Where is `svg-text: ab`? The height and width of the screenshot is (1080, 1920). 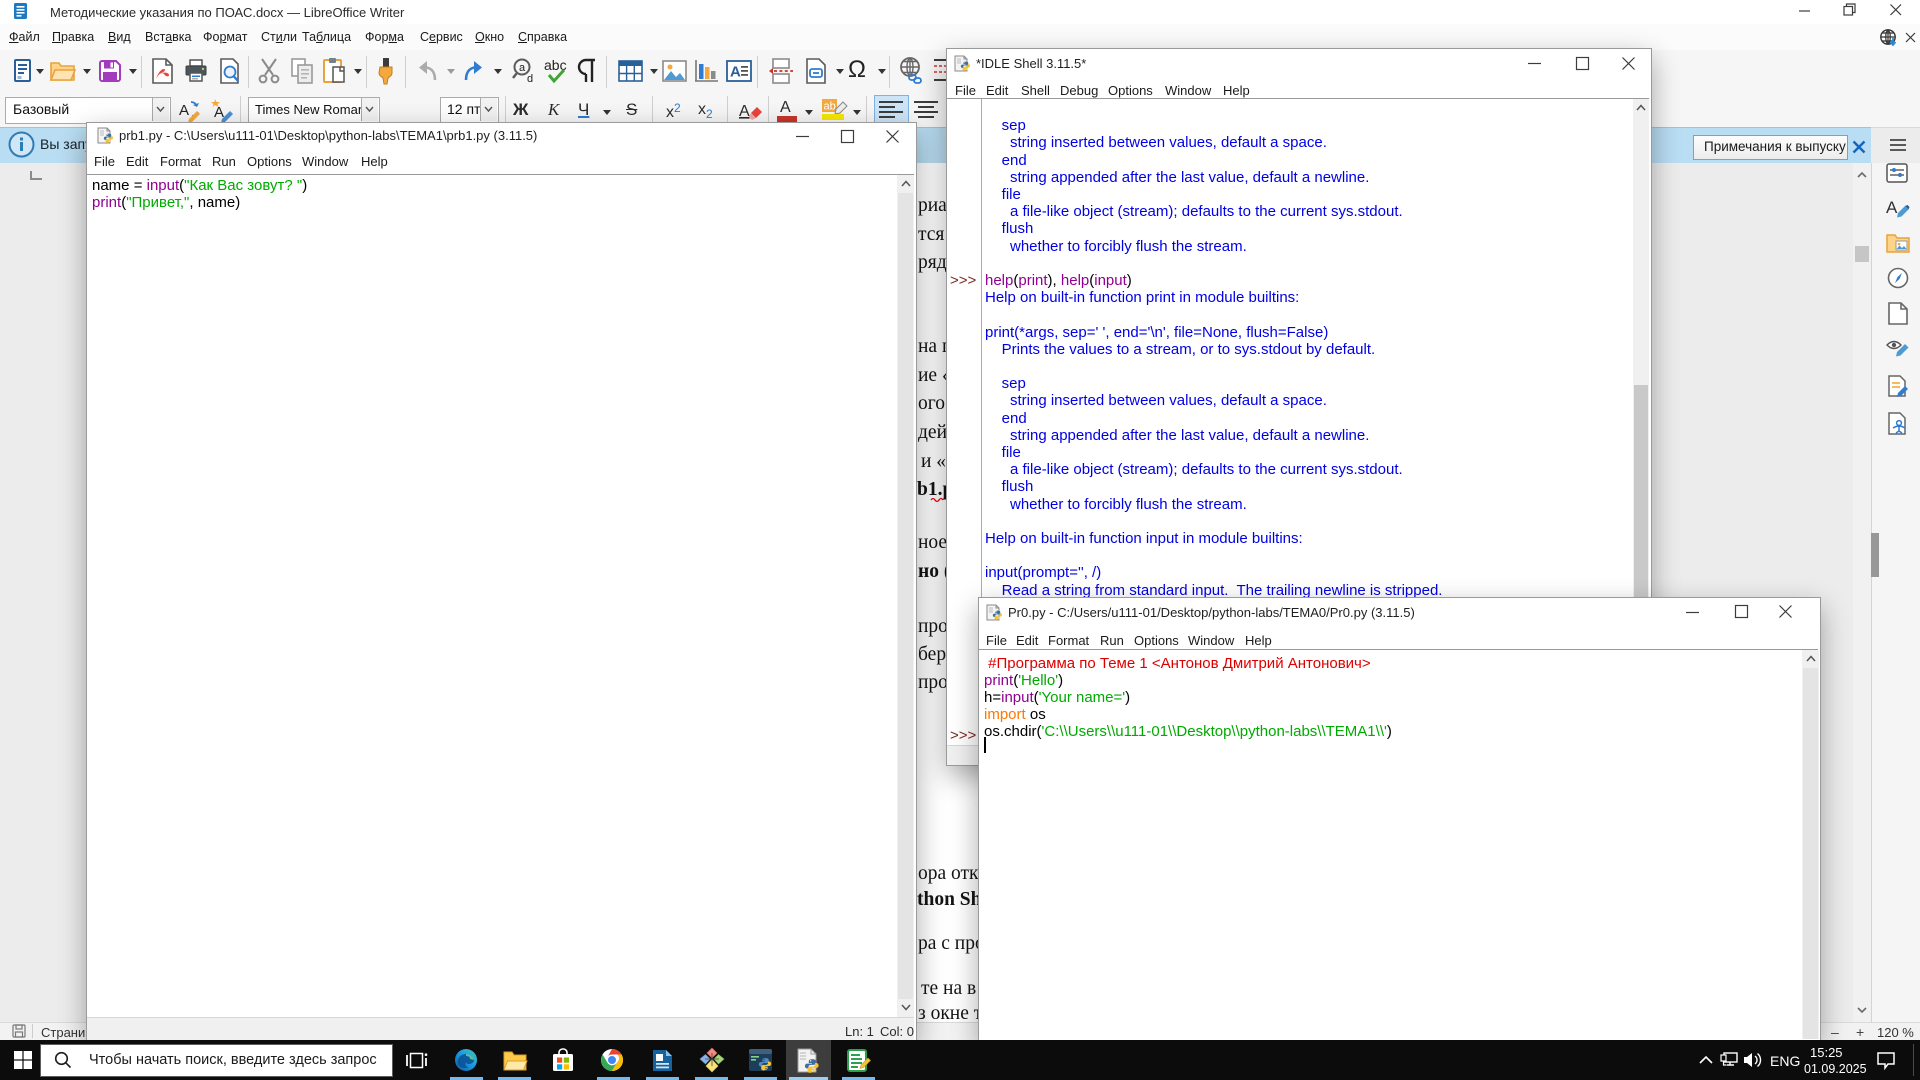
svg-text: ab is located at coordinates (830, 107).